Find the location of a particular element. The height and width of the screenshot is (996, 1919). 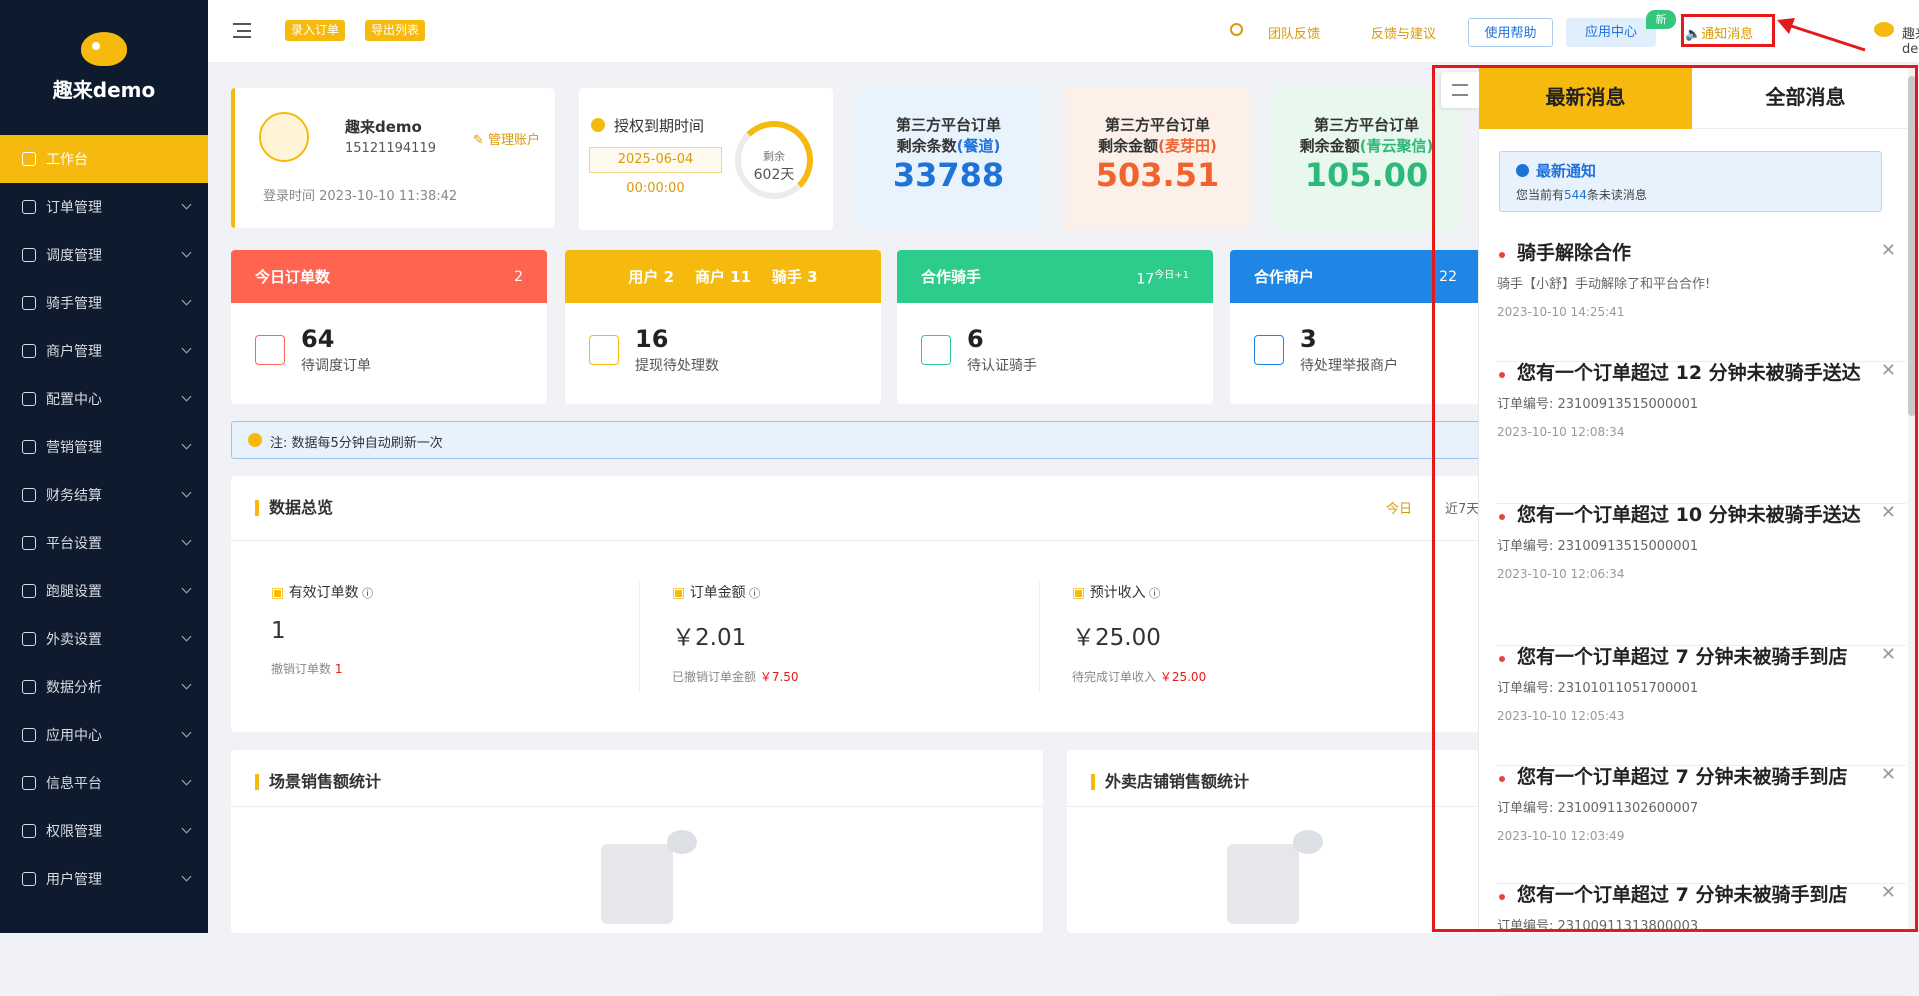

sidebar-item-label: 工作台 is located at coordinates (67, 160).